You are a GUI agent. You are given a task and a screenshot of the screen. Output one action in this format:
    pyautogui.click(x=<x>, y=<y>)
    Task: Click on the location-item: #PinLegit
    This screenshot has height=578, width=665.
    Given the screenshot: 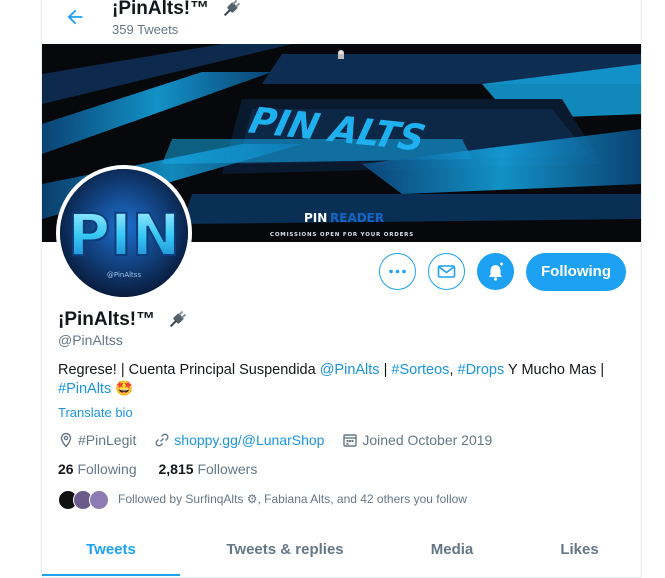 What is the action you would take?
    pyautogui.click(x=97, y=440)
    